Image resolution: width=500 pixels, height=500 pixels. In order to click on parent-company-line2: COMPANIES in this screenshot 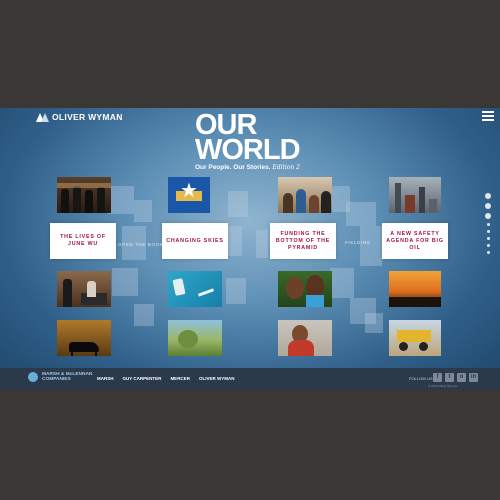, I will do `click(56, 379)`.